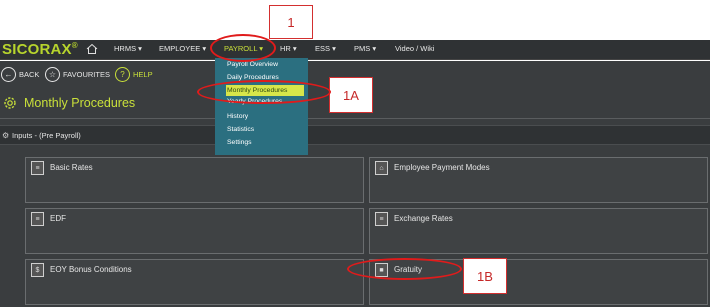 This screenshot has height=307, width=710. I want to click on annotation-text-1: 1, so click(291, 22).